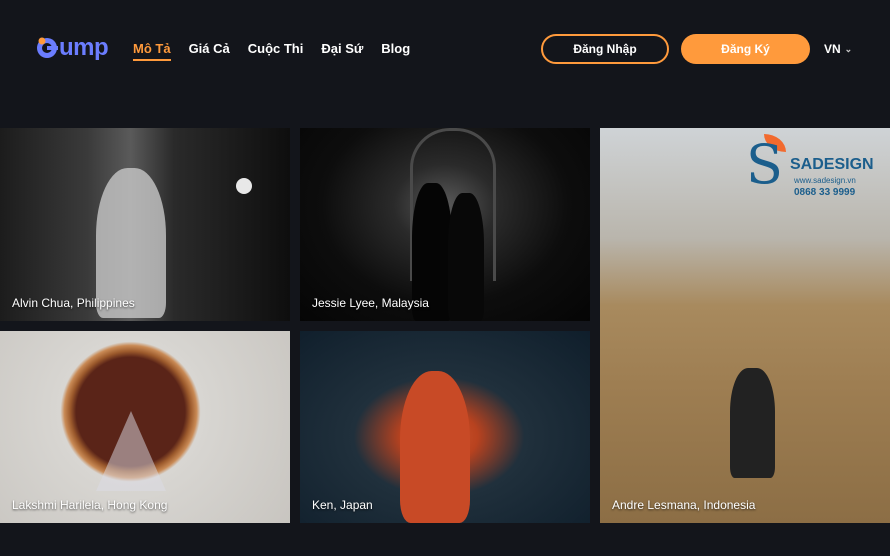 Image resolution: width=890 pixels, height=556 pixels. What do you see at coordinates (764, 164) in the screenshot?
I see `sadesign-logo-icon: S` at bounding box center [764, 164].